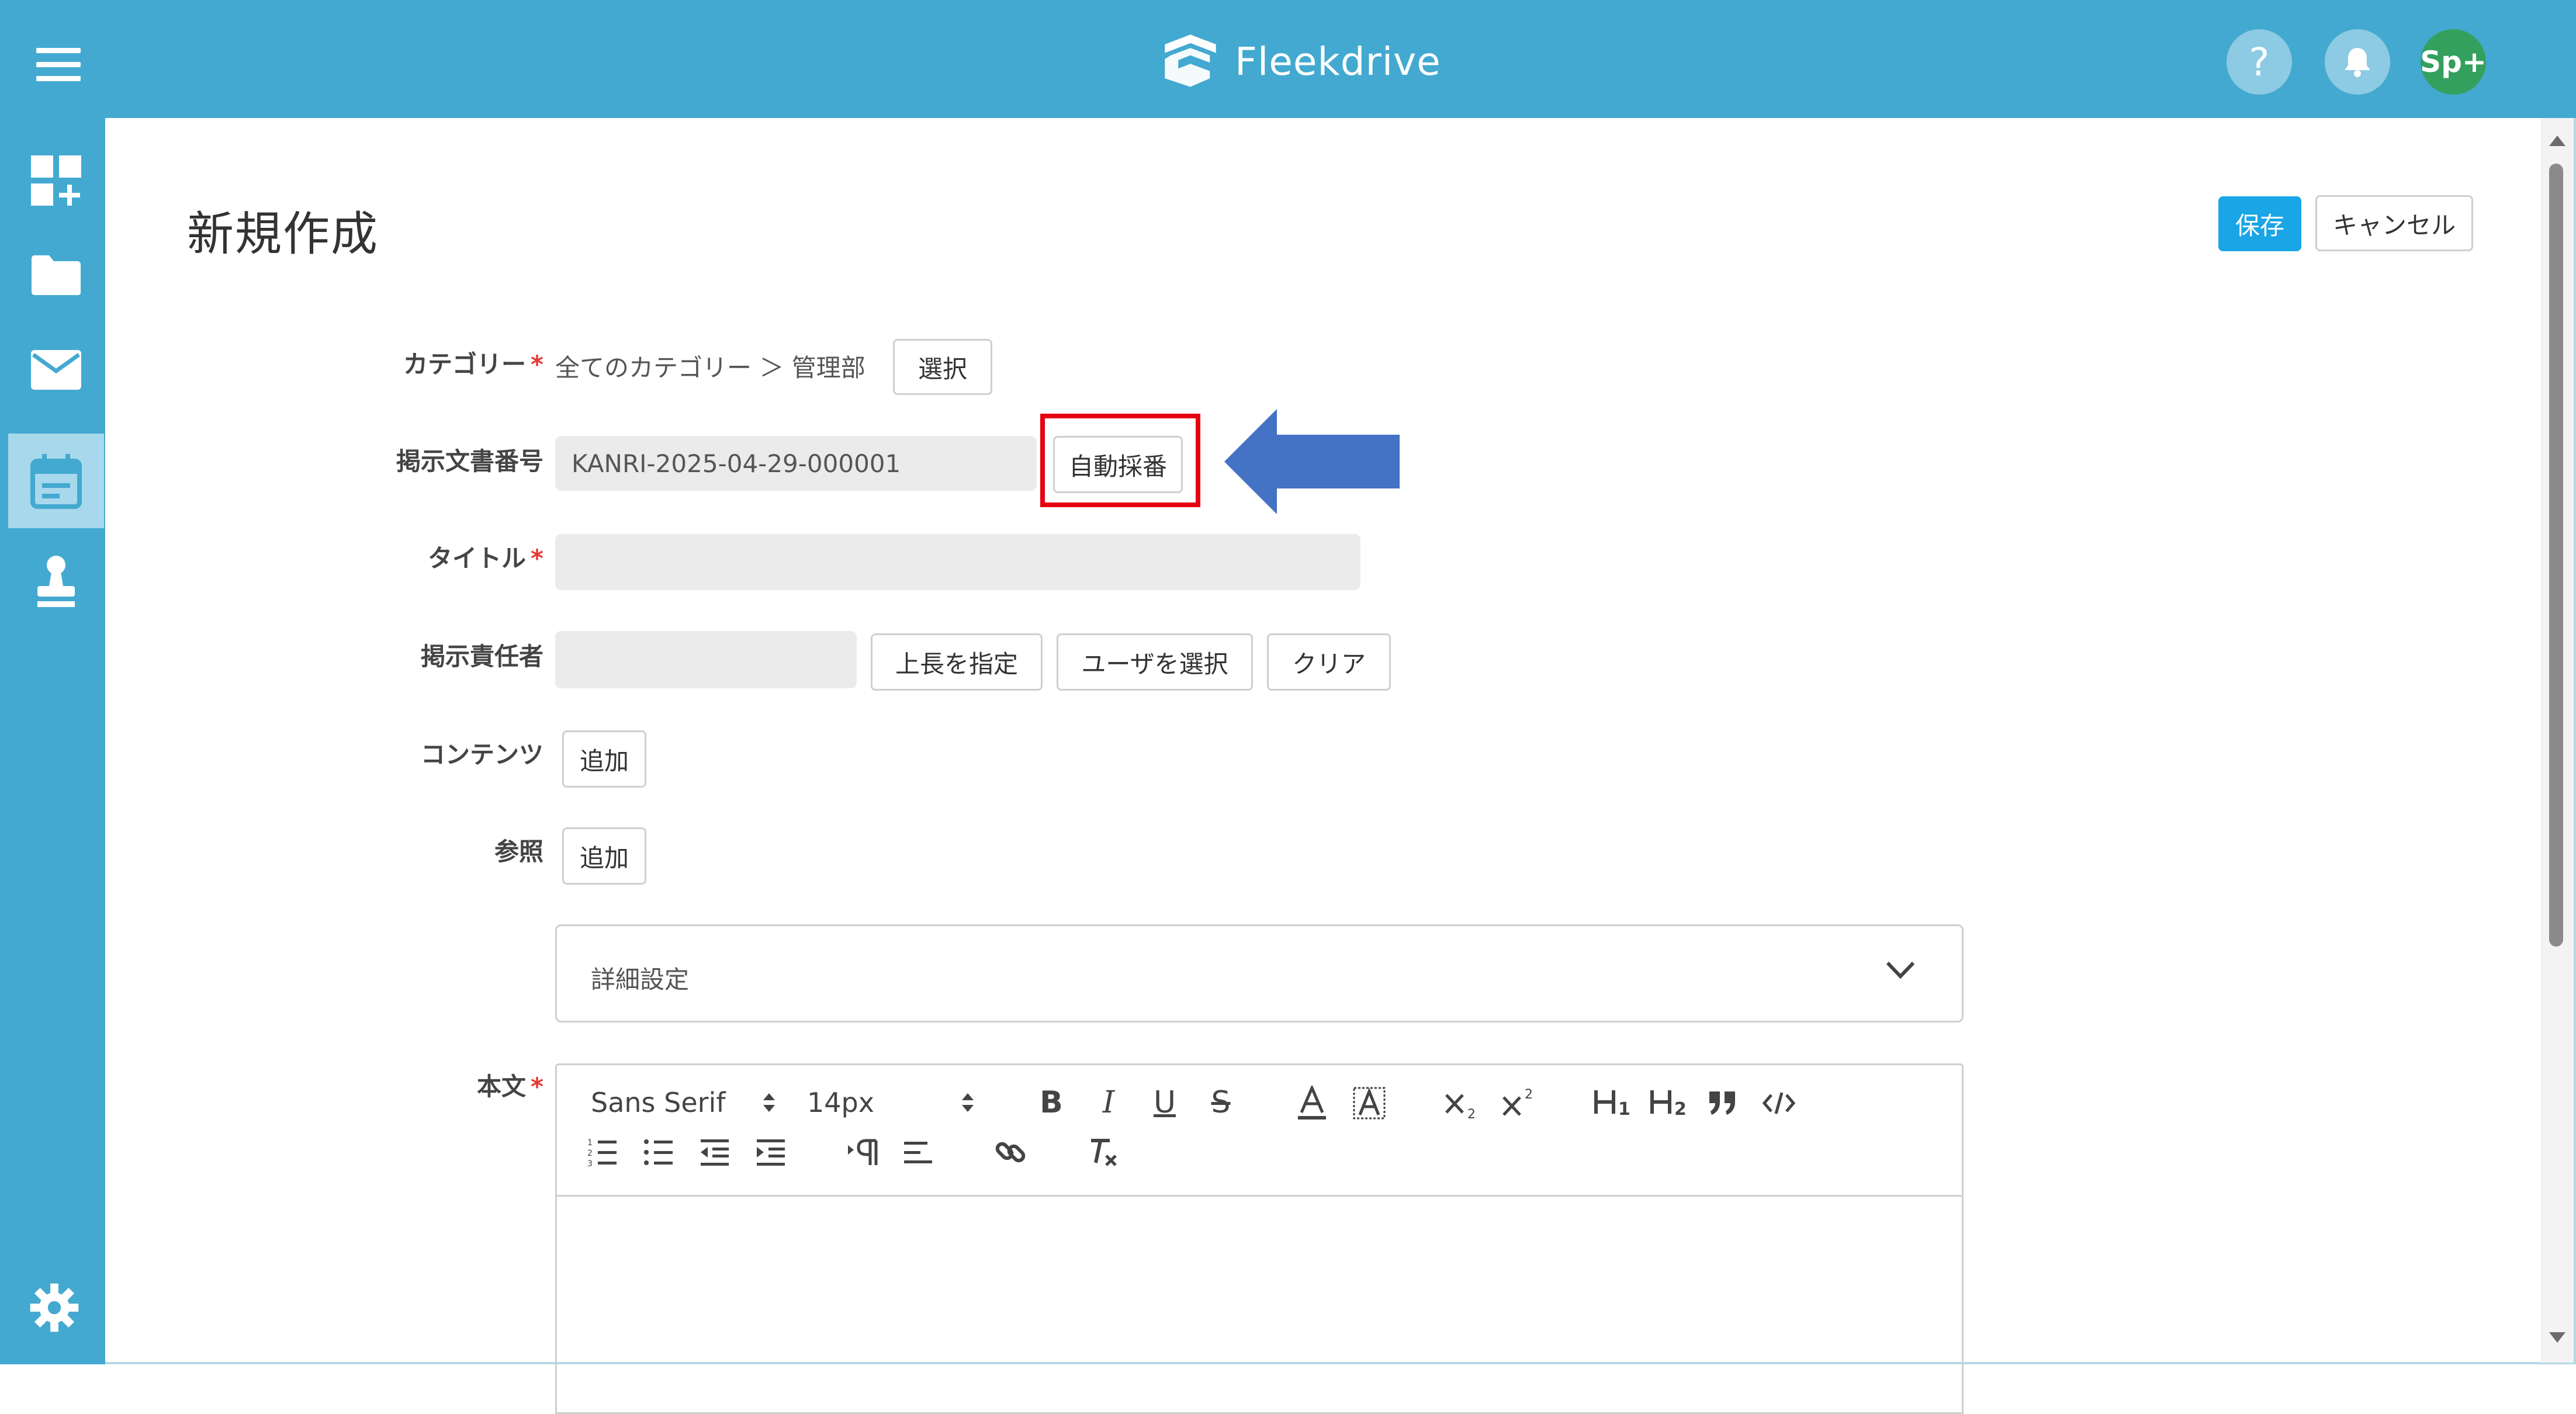 This screenshot has width=2576, height=1414. Describe the element at coordinates (1108, 1102) in the screenshot. I see `italic-icon: I` at that location.